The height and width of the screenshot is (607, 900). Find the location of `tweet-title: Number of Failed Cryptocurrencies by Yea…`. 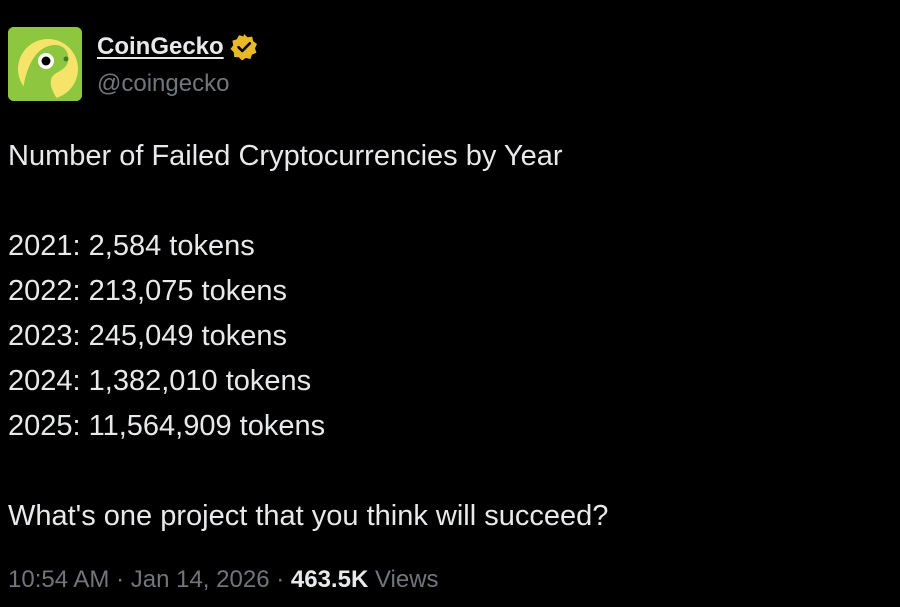

tweet-title: Number of Failed Cryptocurrencies by Yea… is located at coordinates (285, 156).